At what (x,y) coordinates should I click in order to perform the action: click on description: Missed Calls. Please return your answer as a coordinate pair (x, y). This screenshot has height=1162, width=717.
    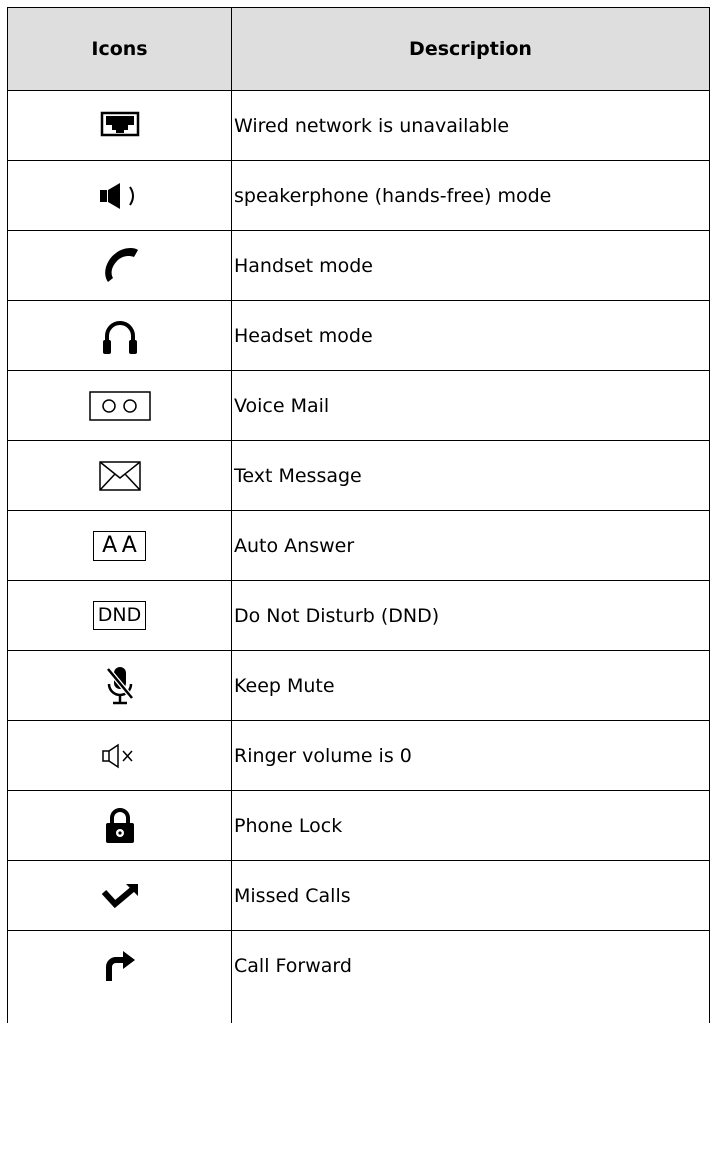
    Looking at the image, I should click on (471, 895).